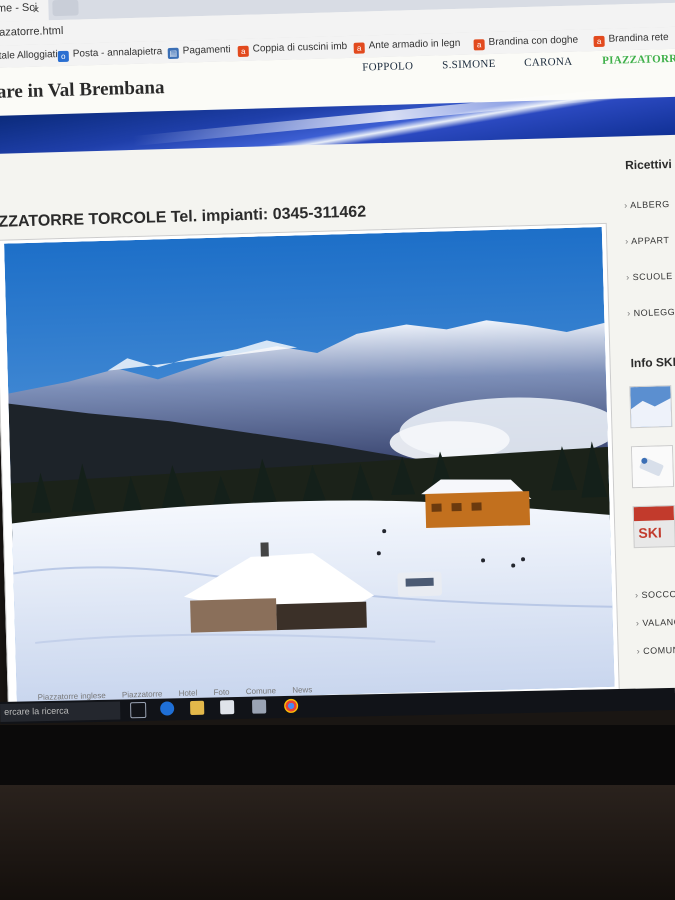 This screenshot has height=900, width=675. I want to click on mail-icon, so click(259, 706).